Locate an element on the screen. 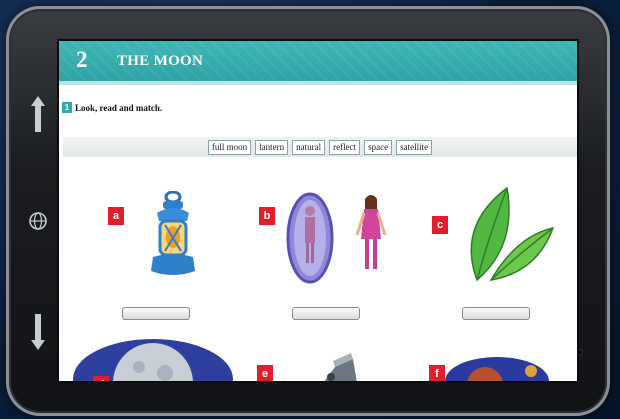 The width and height of the screenshot is (620, 419). instruction-text: Look, read and match. is located at coordinates (119, 107).